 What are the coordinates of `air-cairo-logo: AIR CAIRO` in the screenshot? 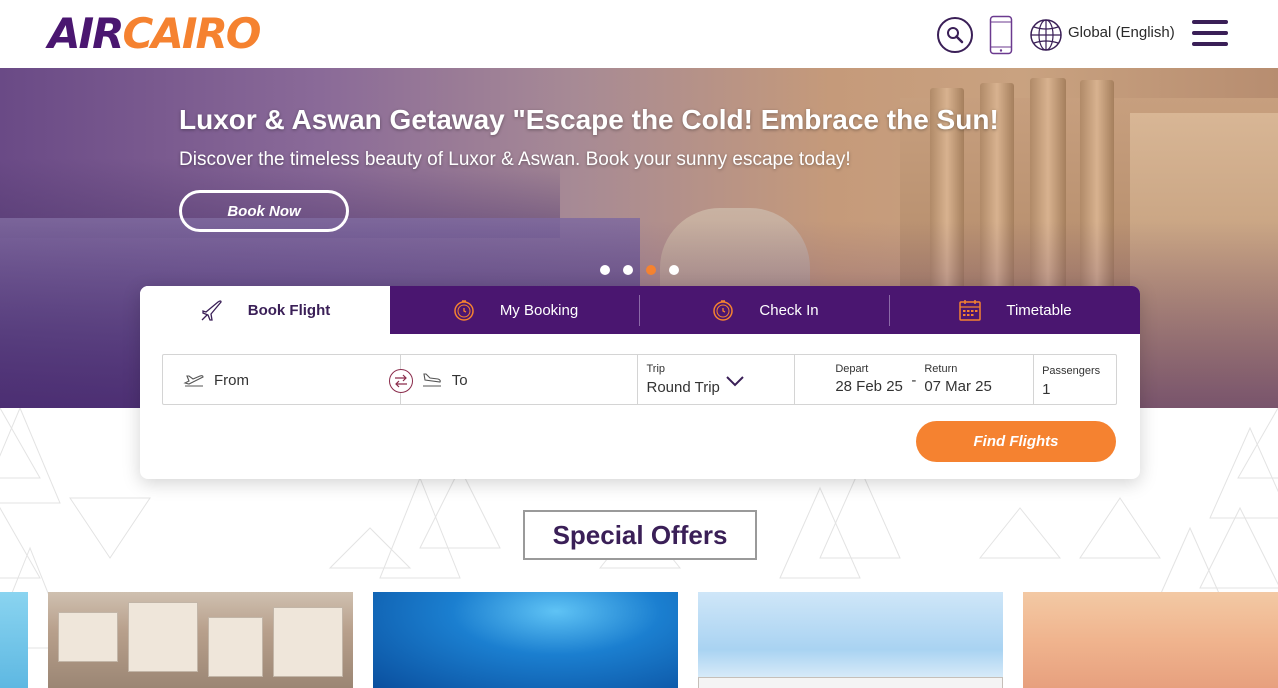 It's located at (154, 33).